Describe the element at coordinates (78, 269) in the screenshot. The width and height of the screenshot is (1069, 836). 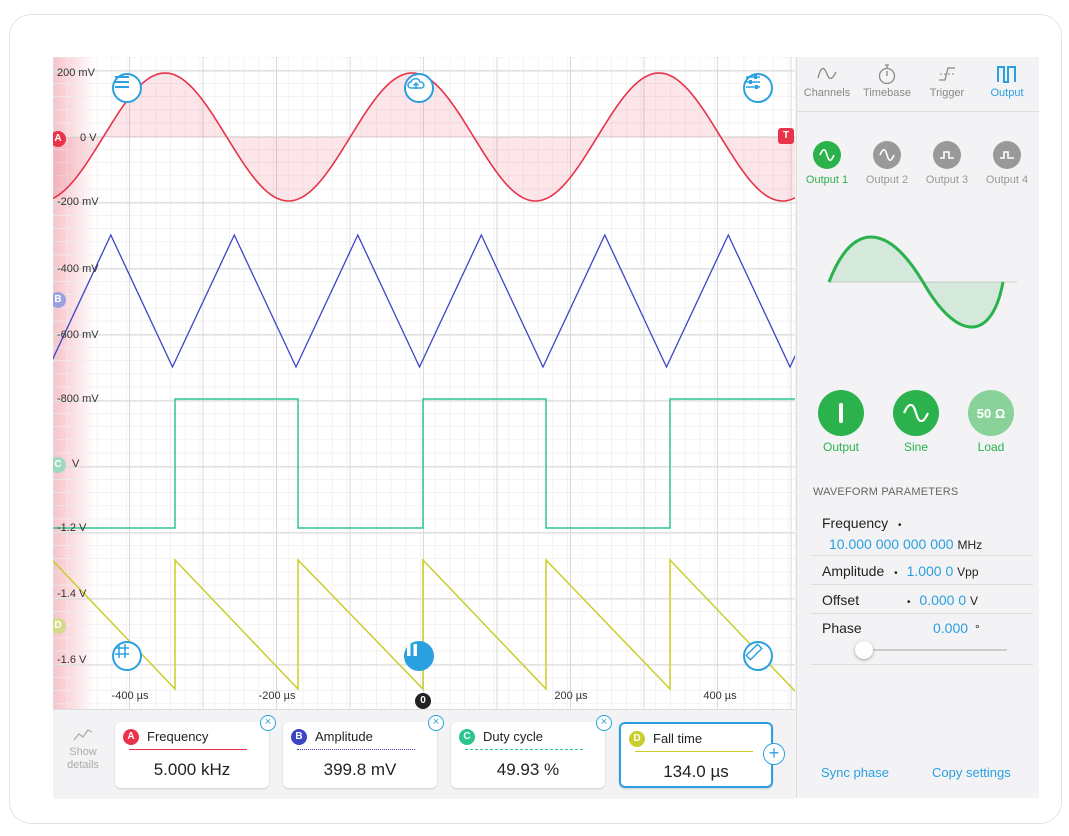
I see `y-label: -400 mV` at that location.